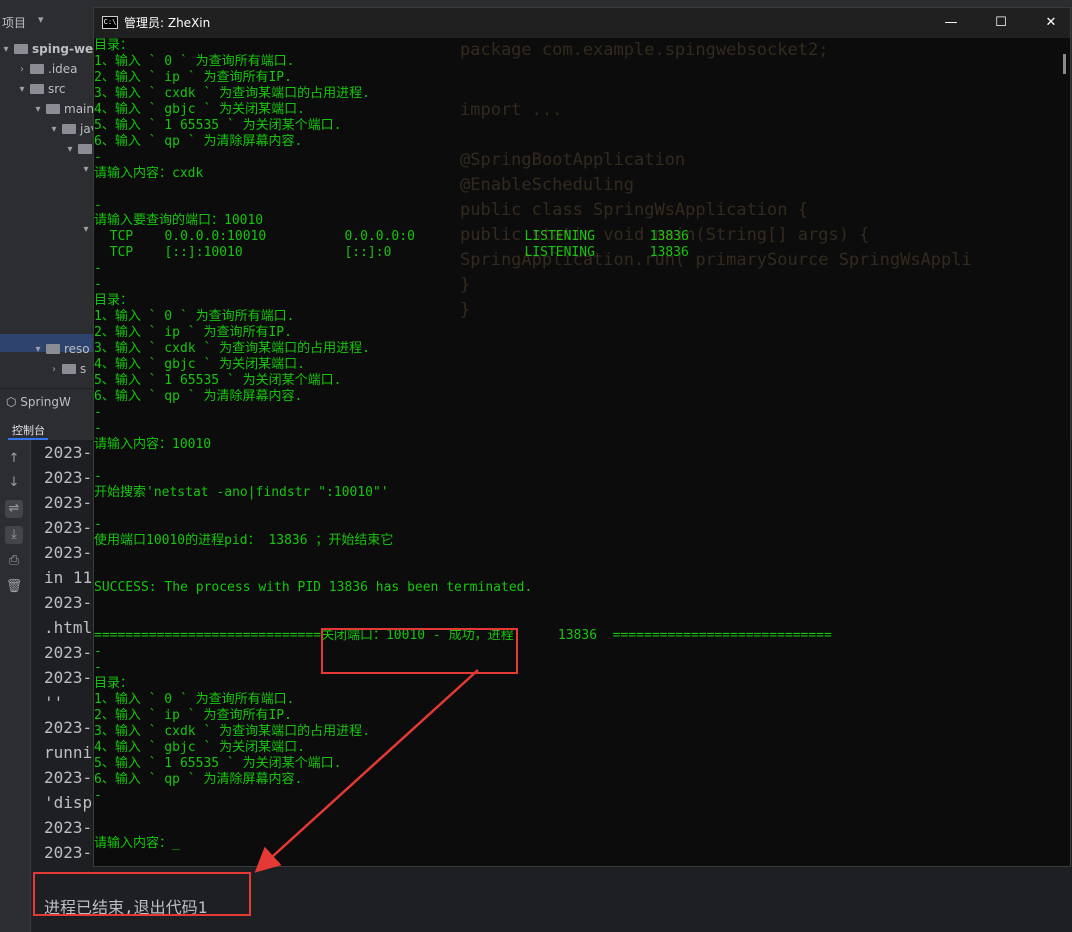  What do you see at coordinates (14, 22) in the screenshot?
I see `project-view-label: 项目` at bounding box center [14, 22].